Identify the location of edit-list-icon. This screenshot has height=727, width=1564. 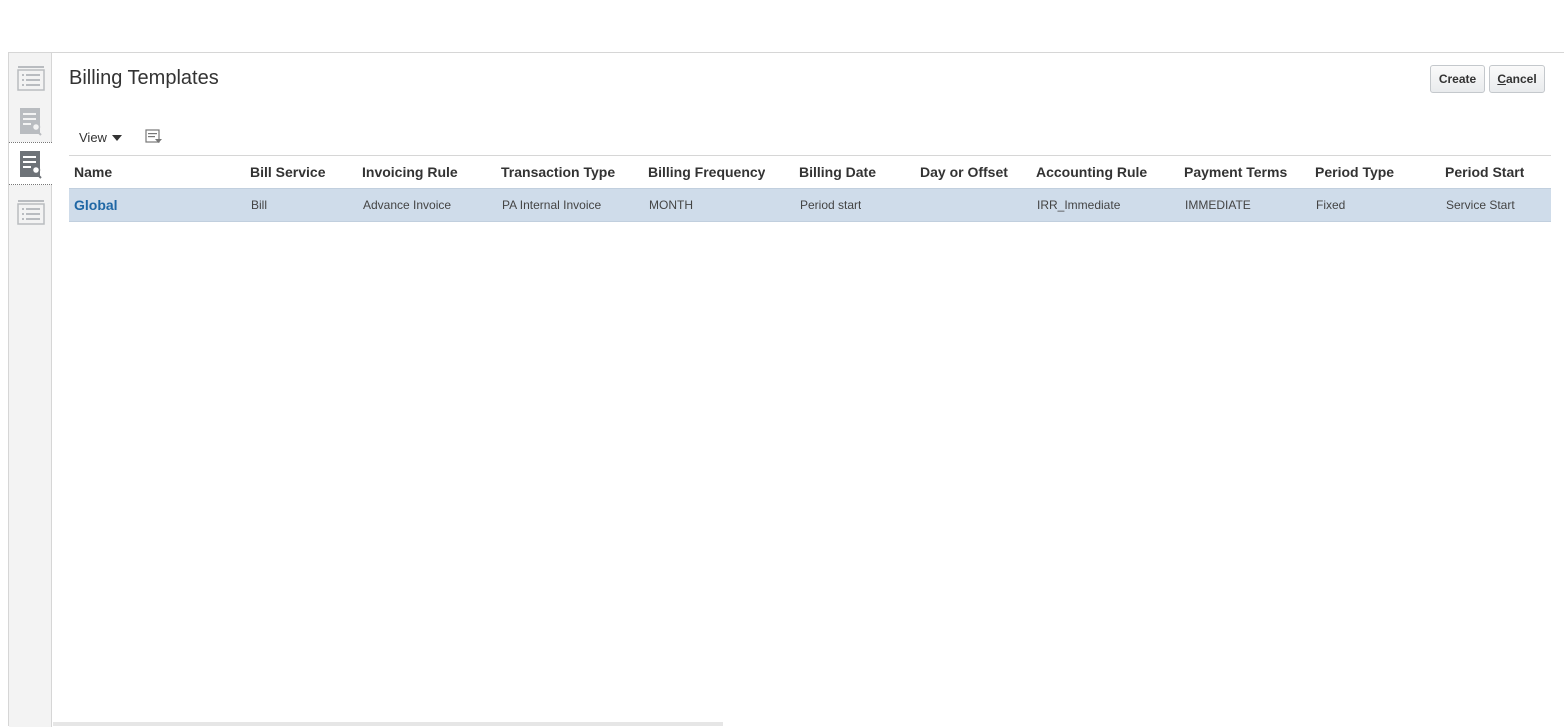
(30, 120).